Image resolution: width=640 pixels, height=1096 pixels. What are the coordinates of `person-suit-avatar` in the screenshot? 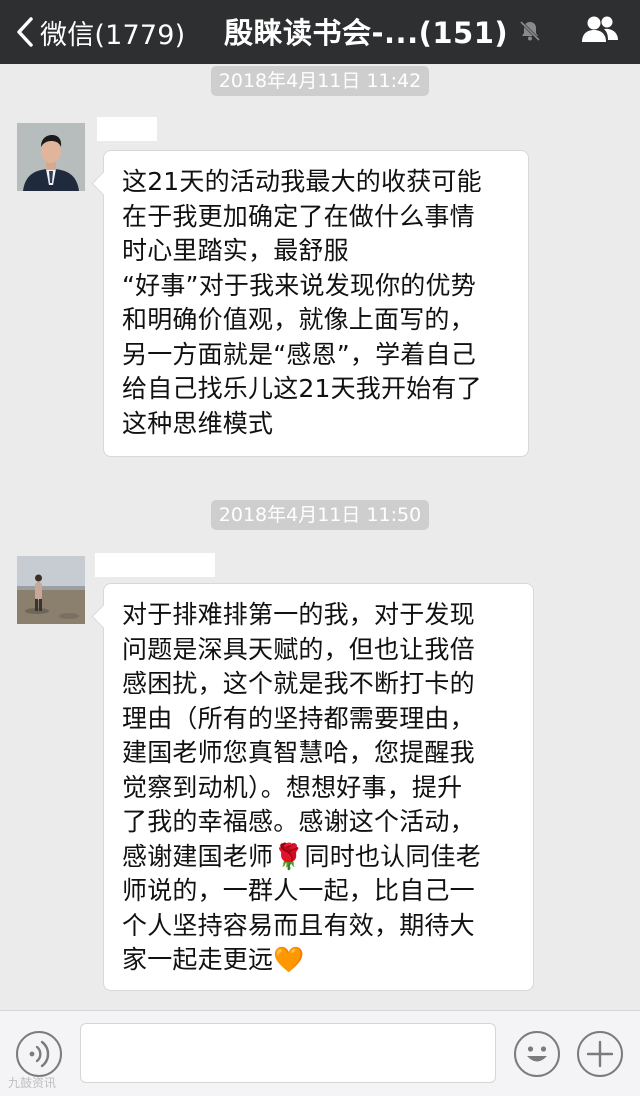 It's located at (51, 157).